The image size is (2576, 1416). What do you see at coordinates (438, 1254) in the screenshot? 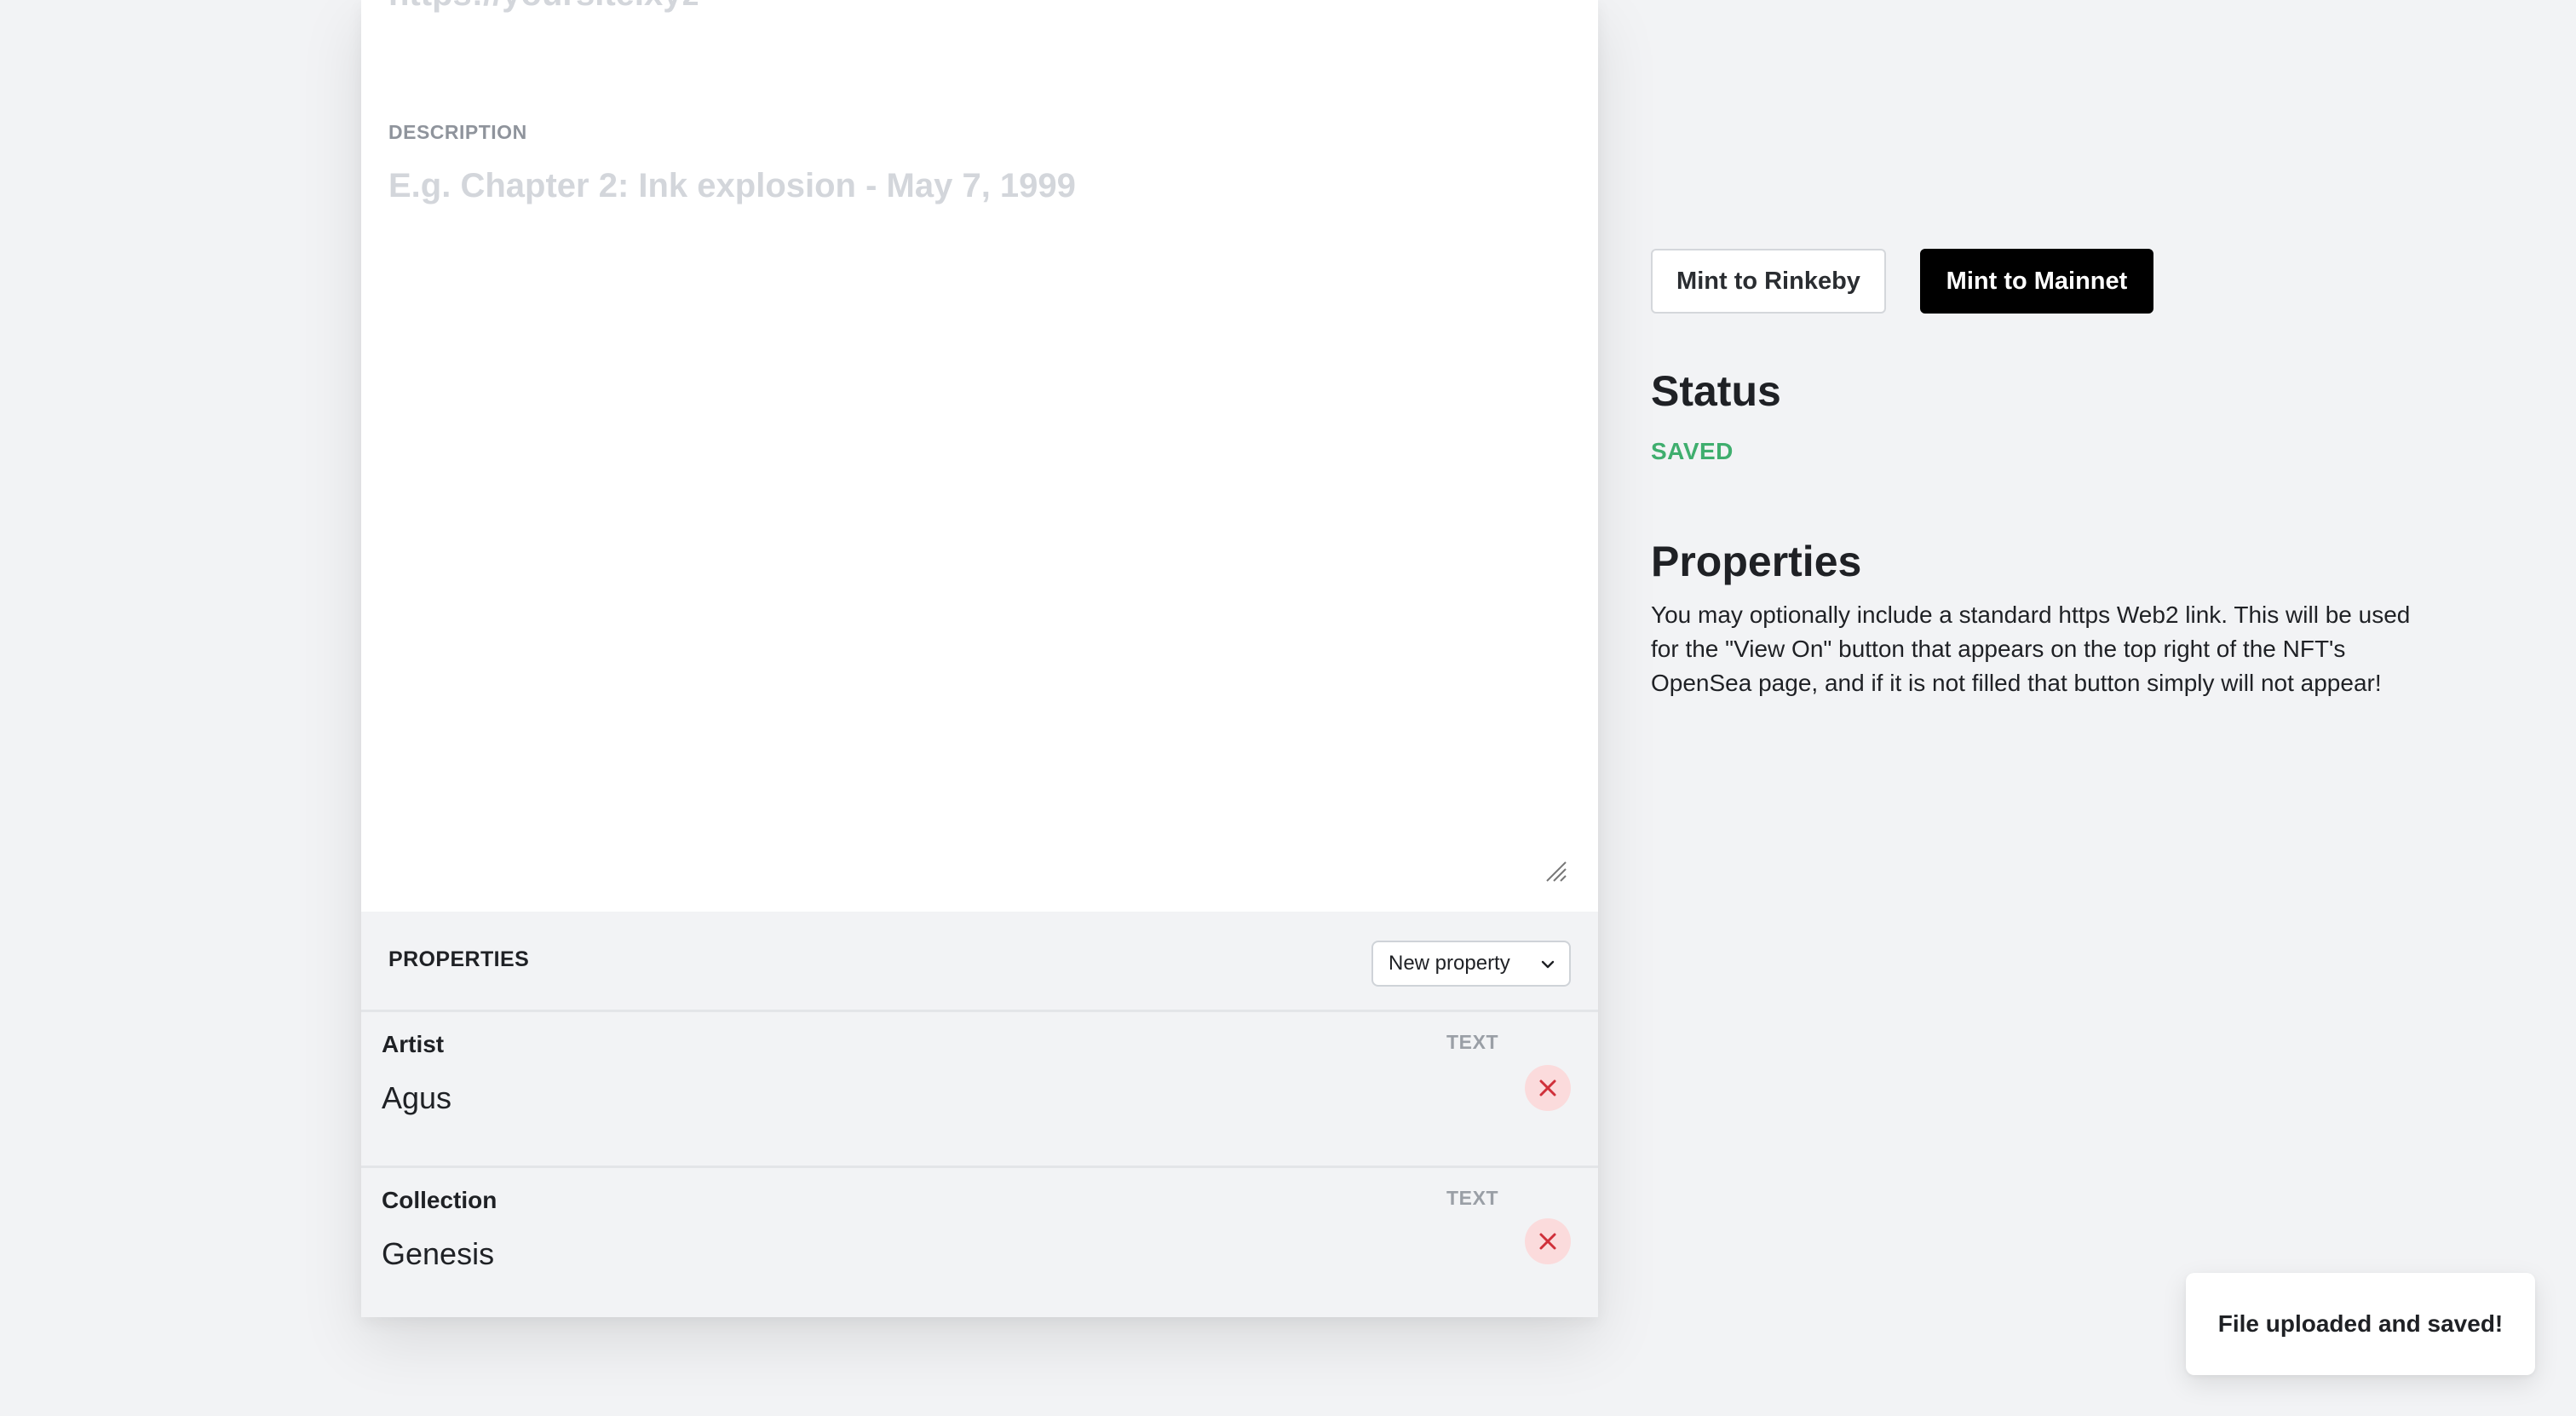
I see `property-value-input: Genesis` at bounding box center [438, 1254].